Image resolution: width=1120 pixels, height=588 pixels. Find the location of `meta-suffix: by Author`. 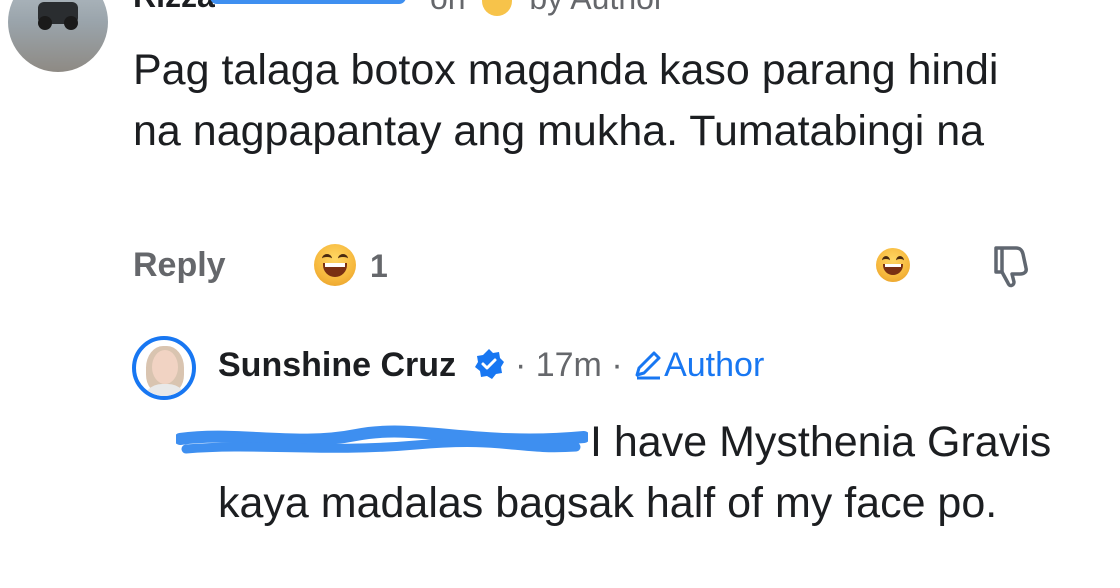

meta-suffix: by Author is located at coordinates (596, 8).